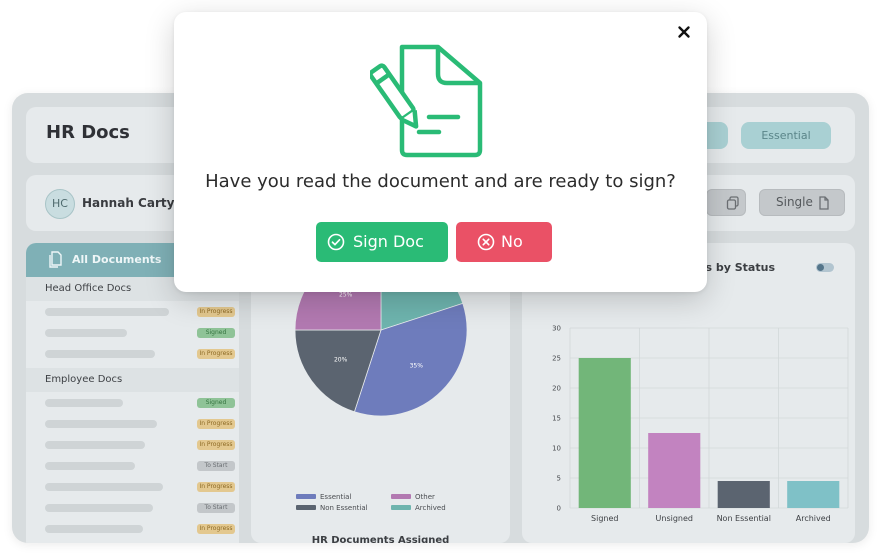 The width and height of the screenshot is (881, 560). I want to click on no-button: No, so click(504, 242).